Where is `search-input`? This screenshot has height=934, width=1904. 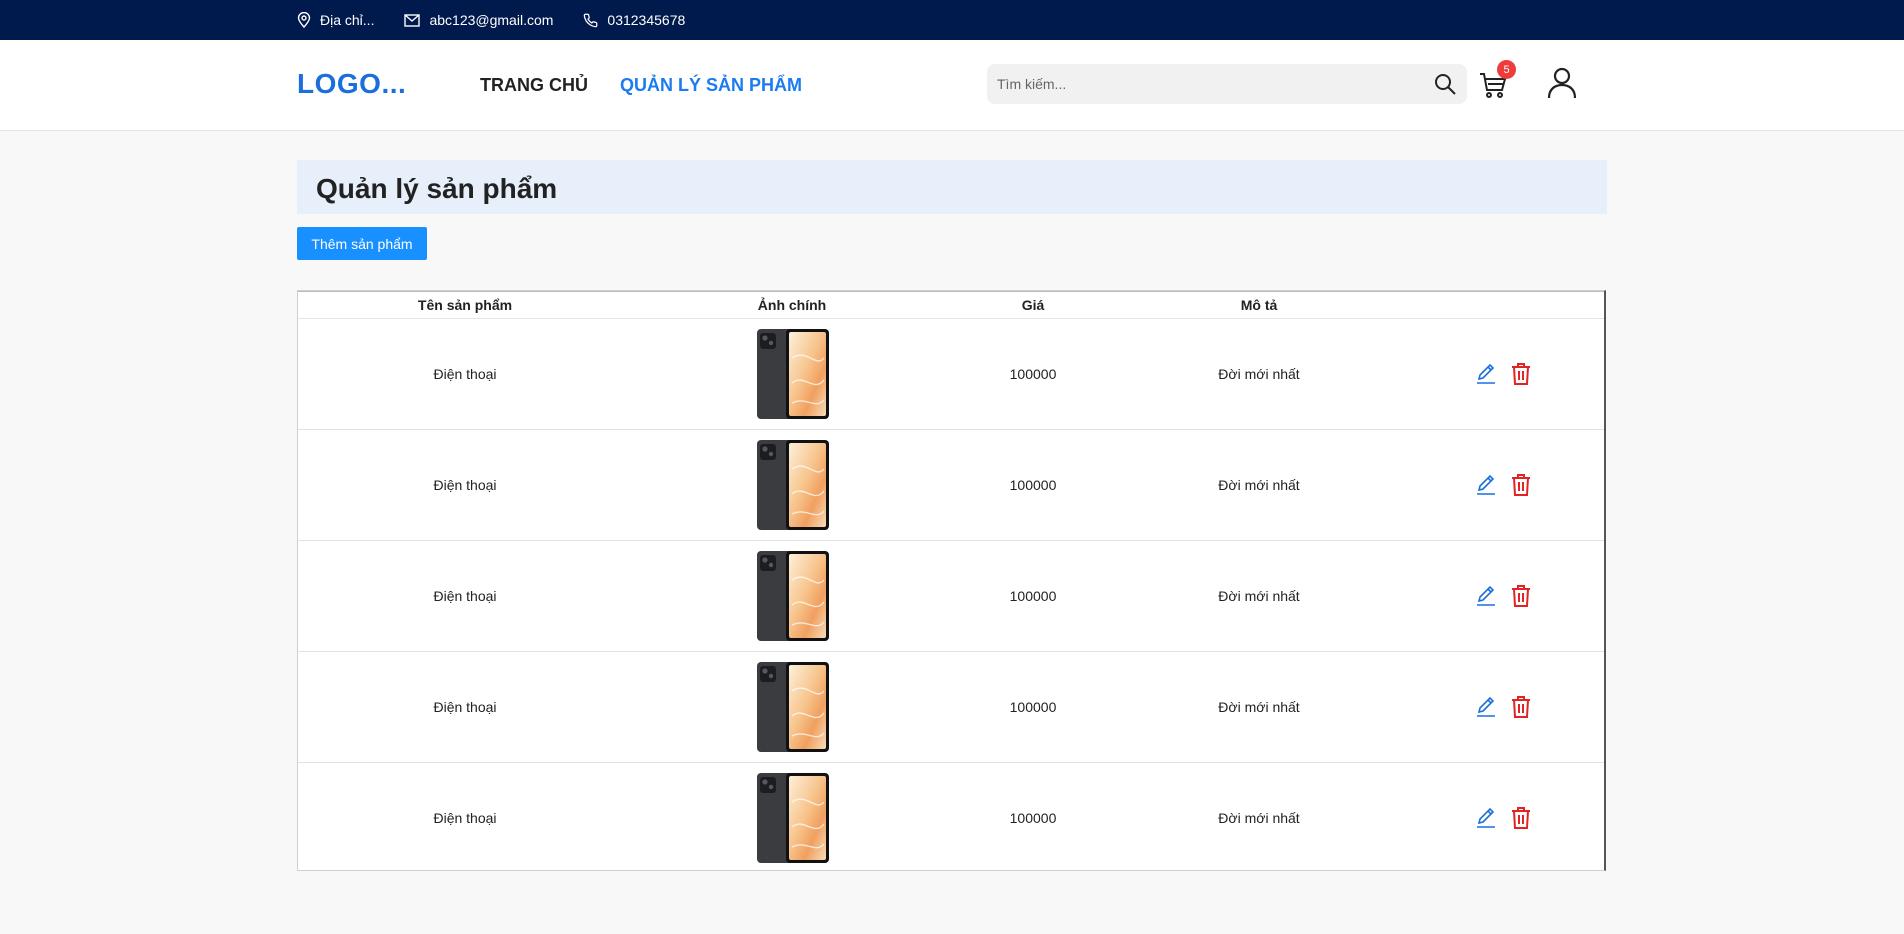
search-input is located at coordinates (1205, 84).